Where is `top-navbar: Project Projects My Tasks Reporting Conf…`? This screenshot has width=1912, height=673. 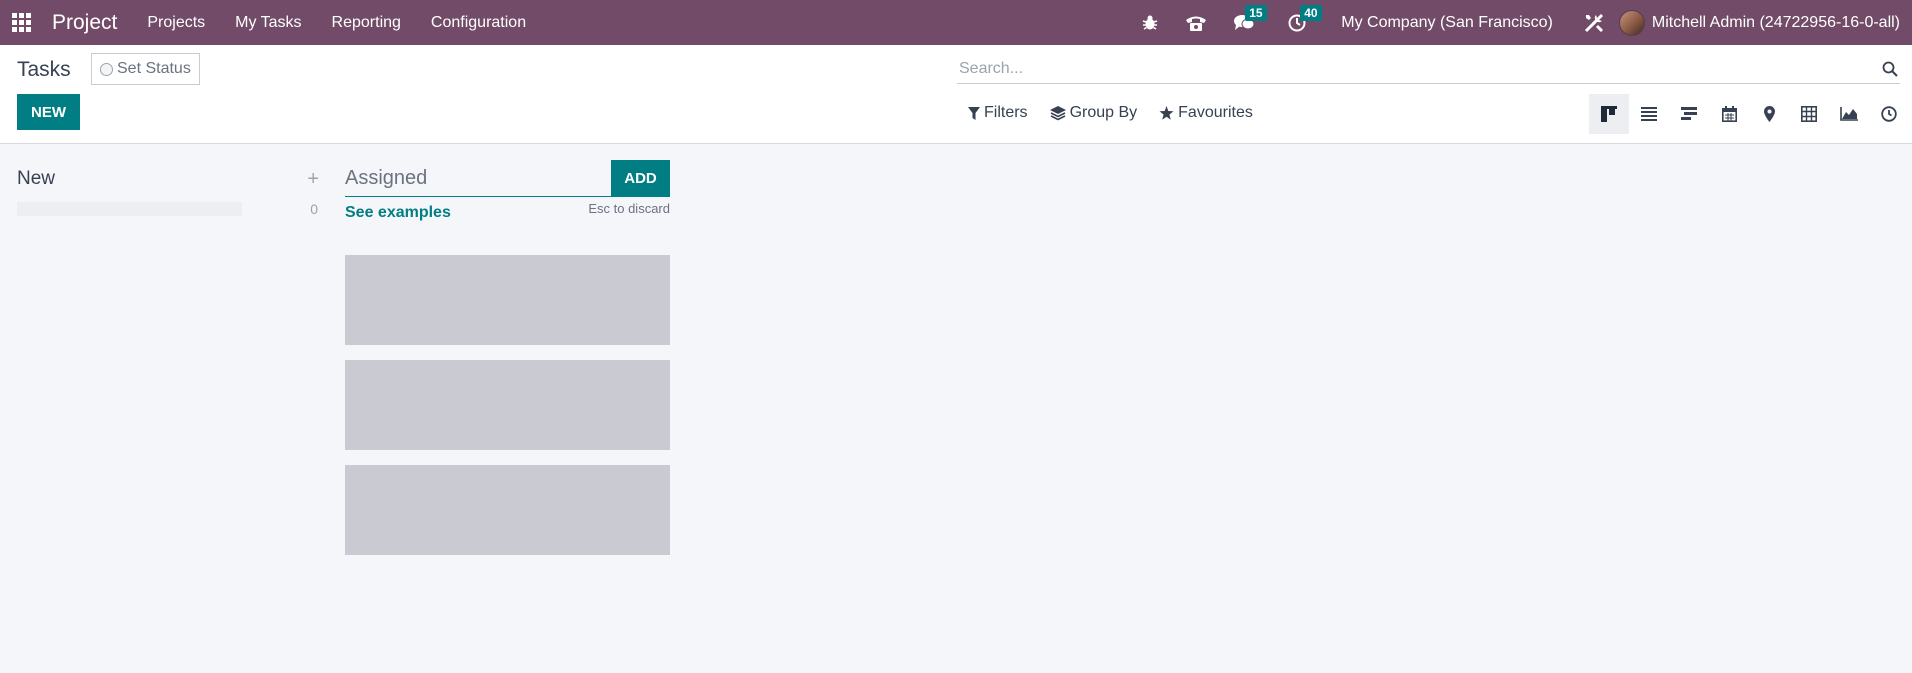 top-navbar: Project Projects My Tasks Reporting Conf… is located at coordinates (956, 22).